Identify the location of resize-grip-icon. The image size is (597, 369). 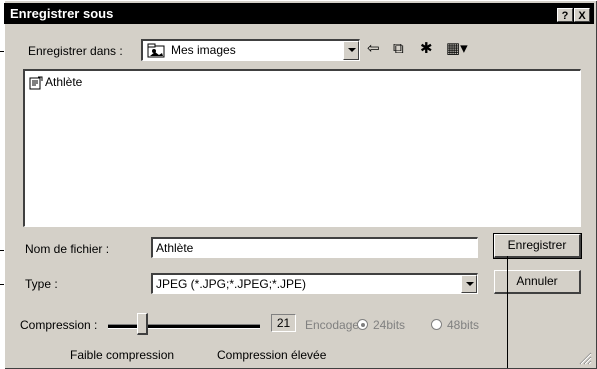
(585, 358).